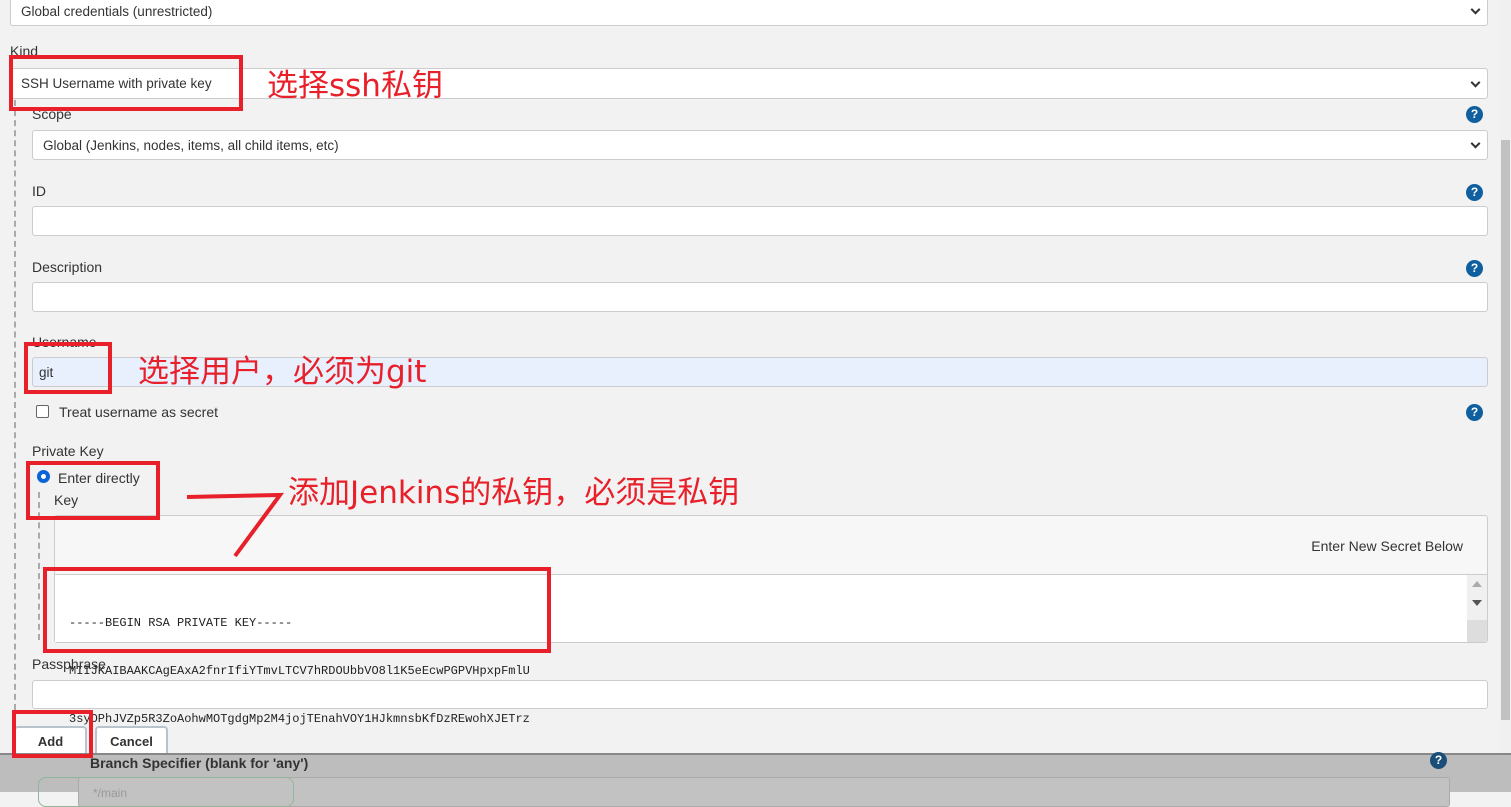 The width and height of the screenshot is (1511, 807). Describe the element at coordinates (514, 493) in the screenshot. I see `annotation-key: 添加Jenkins的私钥，必须是私钥` at that location.